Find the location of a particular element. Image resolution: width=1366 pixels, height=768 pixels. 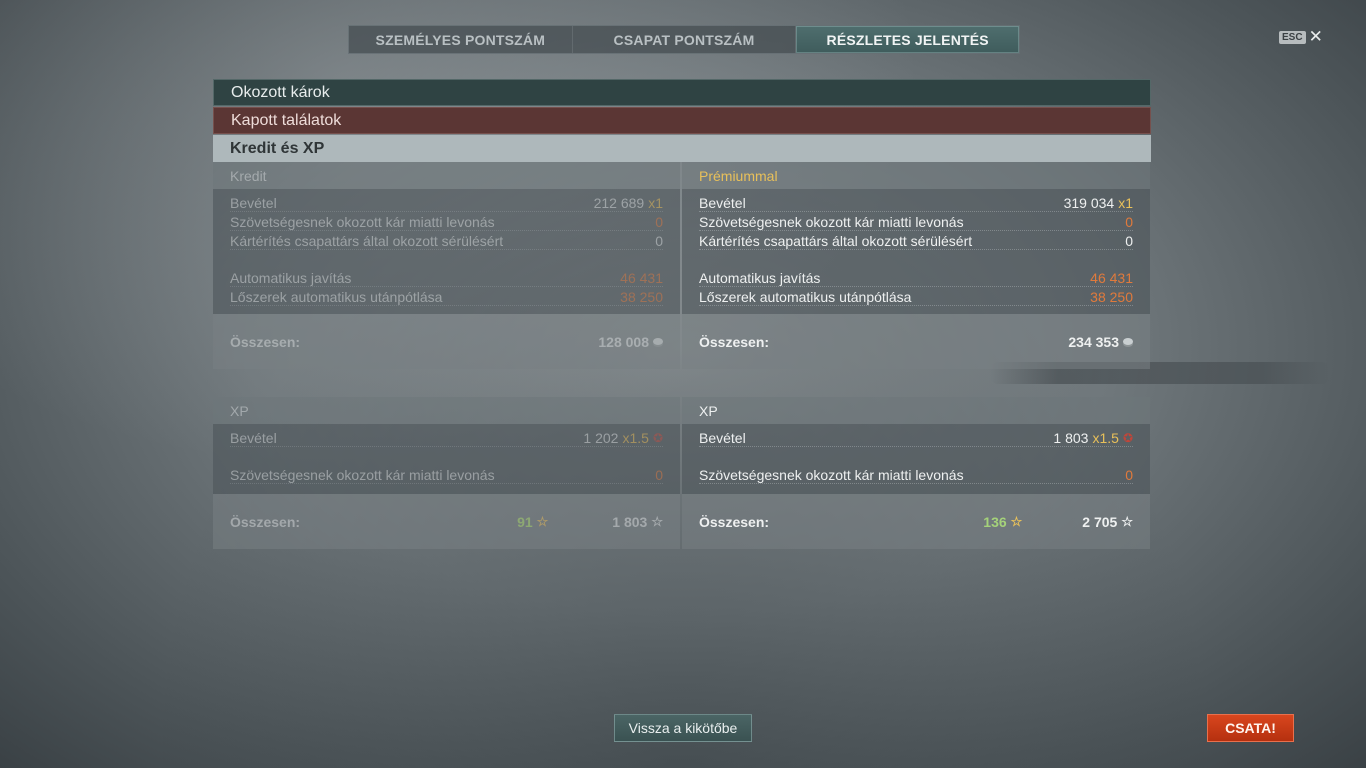

section-hits-received-label: Kapott találatok is located at coordinates (286, 120).